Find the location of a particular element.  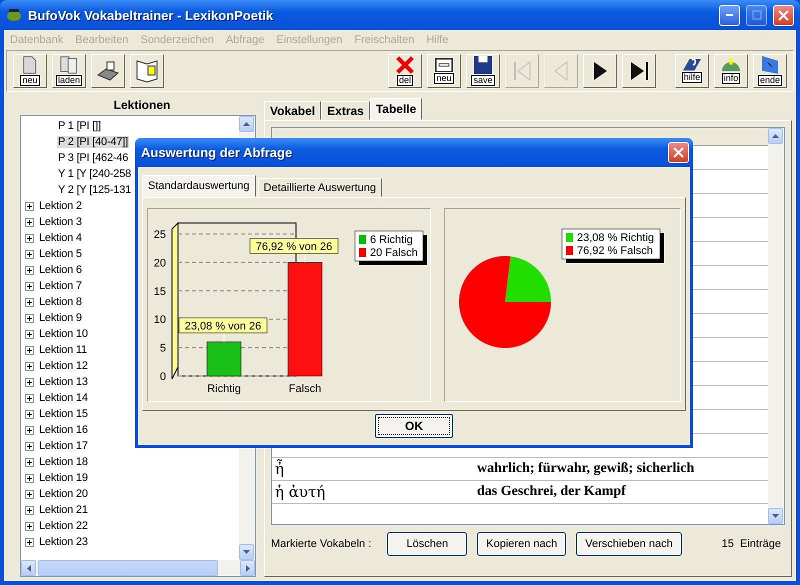

tree-item: Lektion 21 is located at coordinates (63, 510).